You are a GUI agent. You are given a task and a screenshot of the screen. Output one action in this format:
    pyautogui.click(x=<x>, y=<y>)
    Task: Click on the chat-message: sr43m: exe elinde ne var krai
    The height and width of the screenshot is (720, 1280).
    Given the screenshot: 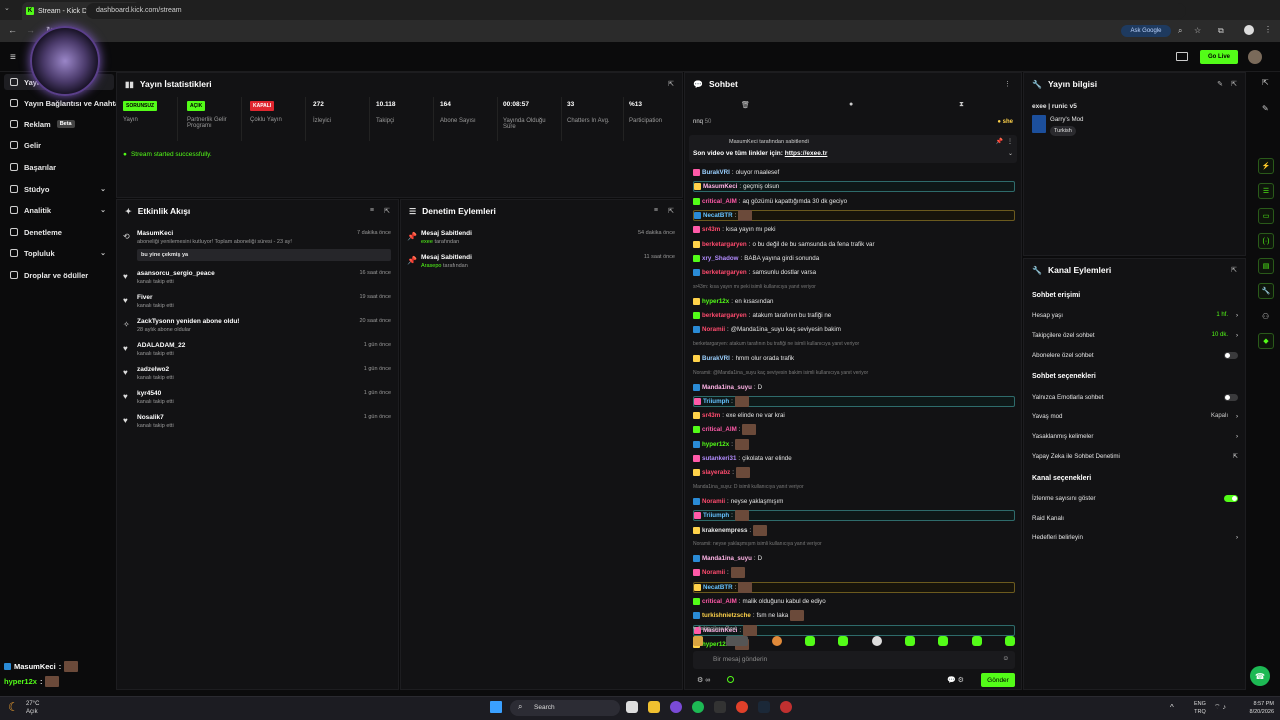 What is the action you would take?
    pyautogui.click(x=854, y=415)
    